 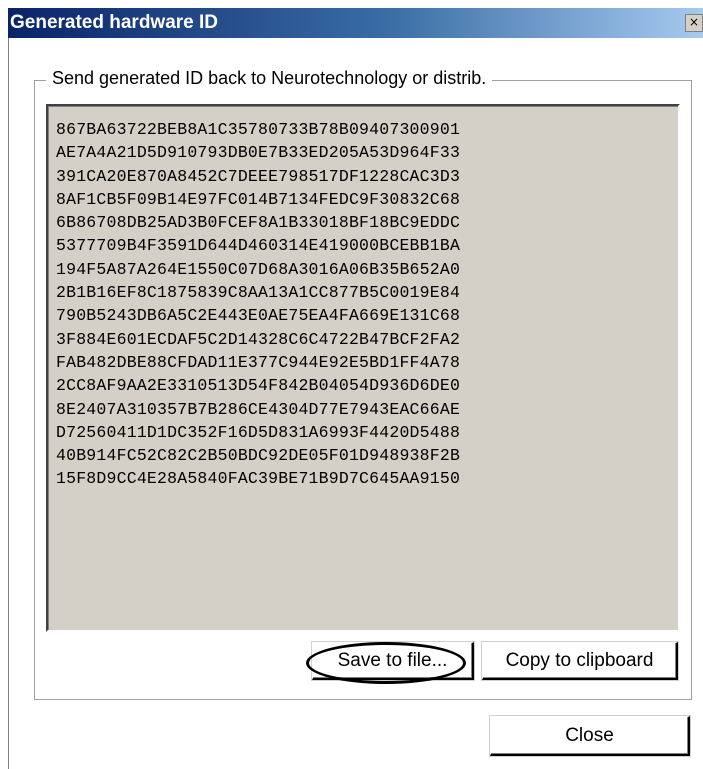 I want to click on hardware-id-line: 194F5A87A264E1550C07D68A3016A06B35B652A0, so click(x=258, y=269).